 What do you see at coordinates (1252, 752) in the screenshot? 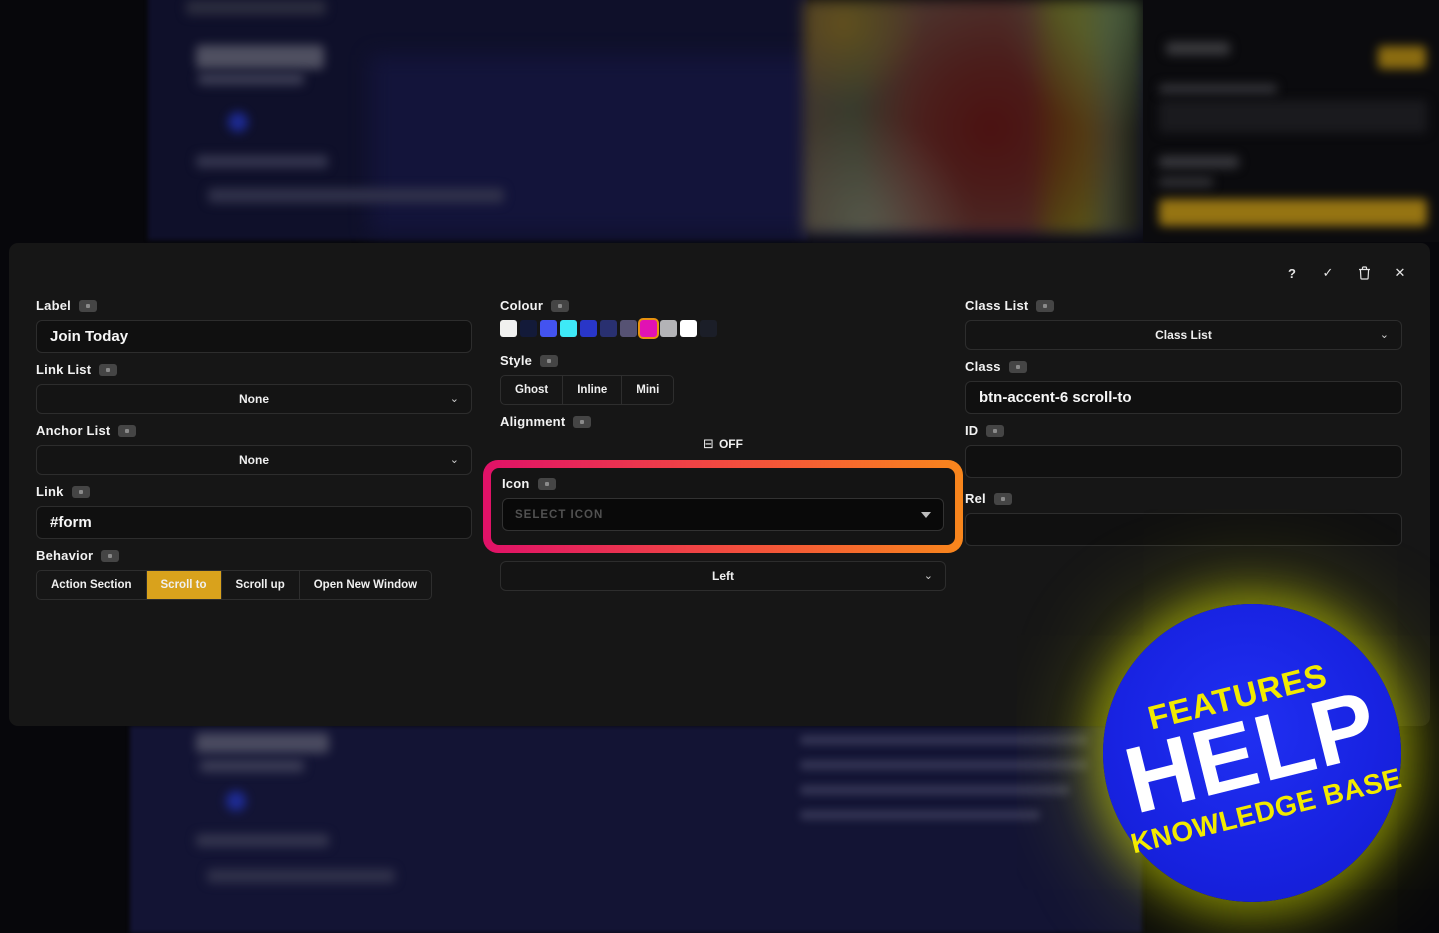
I see `badge-text: FEATURES HELP KNOWLEDGE BASE` at bounding box center [1252, 752].